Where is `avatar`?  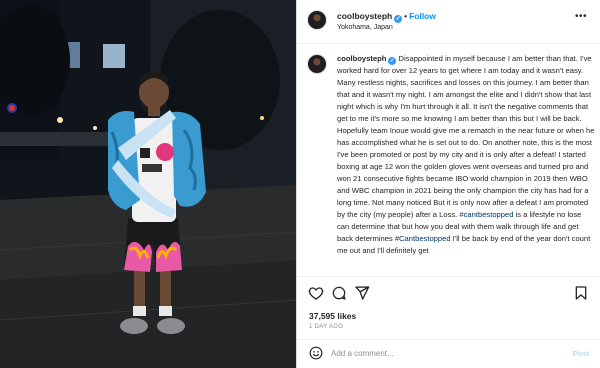
avatar is located at coordinates (317, 20).